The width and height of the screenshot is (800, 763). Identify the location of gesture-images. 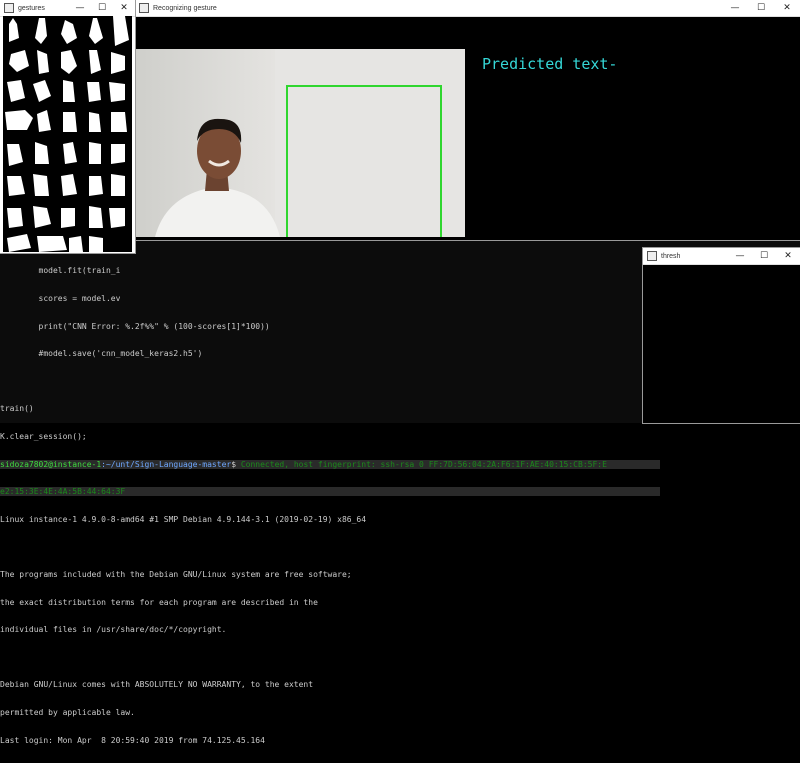
(67, 134).